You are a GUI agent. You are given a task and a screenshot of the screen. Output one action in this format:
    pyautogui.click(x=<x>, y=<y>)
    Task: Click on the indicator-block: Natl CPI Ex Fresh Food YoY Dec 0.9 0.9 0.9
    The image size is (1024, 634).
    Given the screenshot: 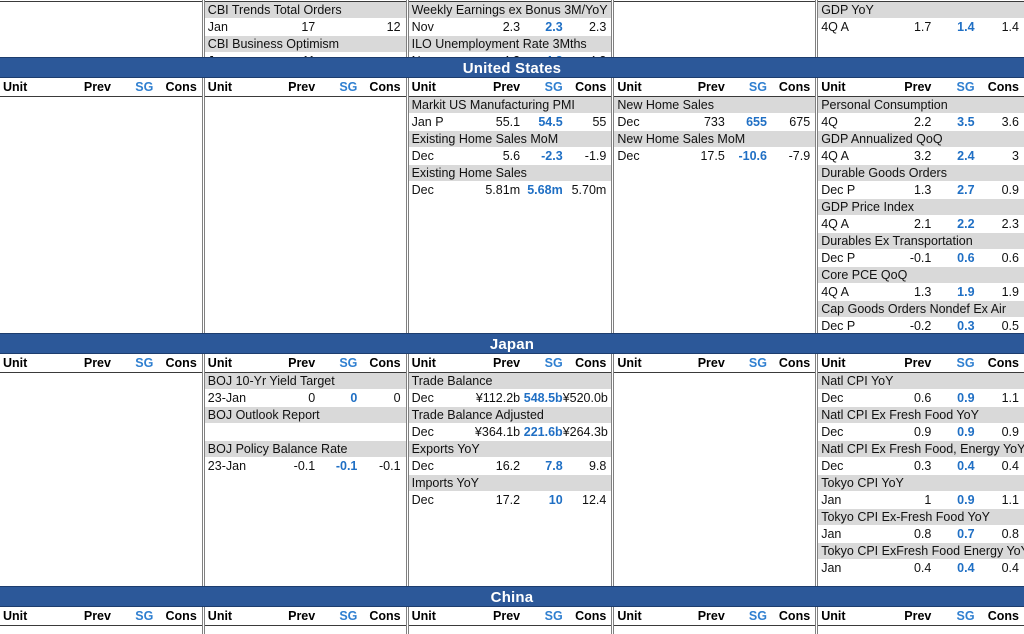 What is the action you would take?
    pyautogui.click(x=921, y=424)
    